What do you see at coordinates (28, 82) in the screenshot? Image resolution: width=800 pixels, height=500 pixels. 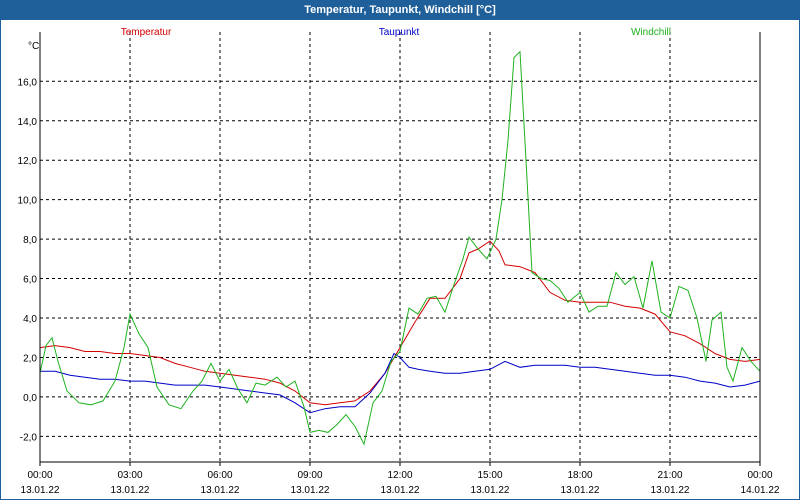 I see `y-tick-label: 16,0` at bounding box center [28, 82].